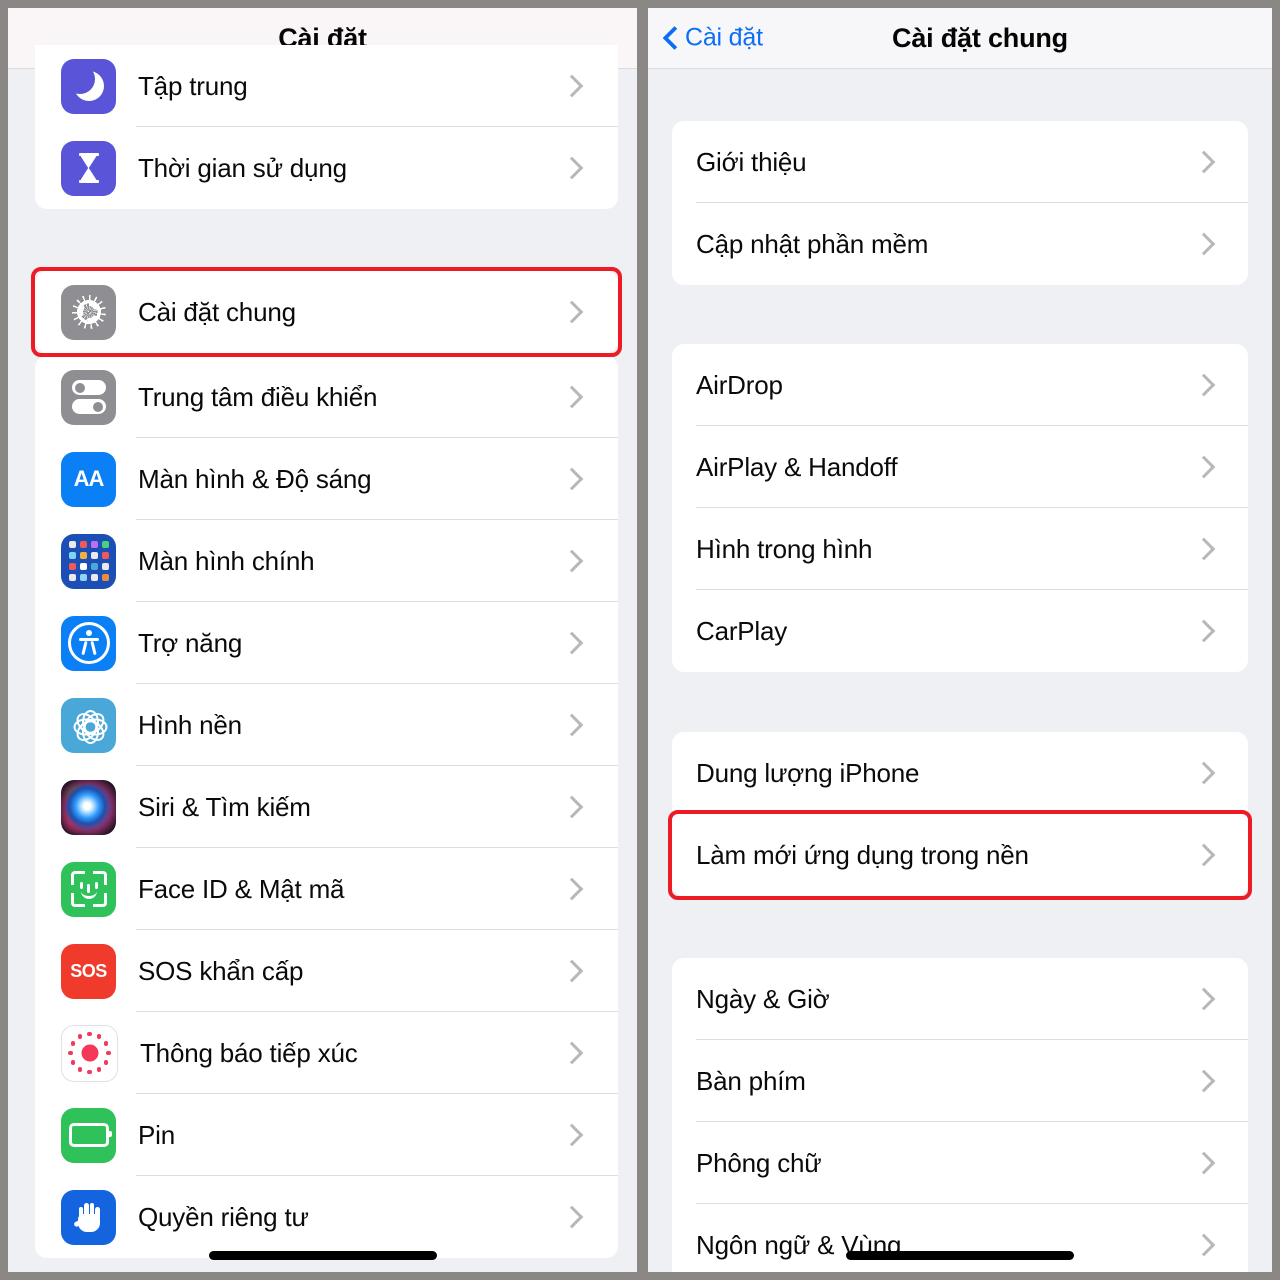 The width and height of the screenshot is (1280, 1280). Describe the element at coordinates (255, 478) in the screenshot. I see `row-label: Màn hình & Độ sáng` at that location.